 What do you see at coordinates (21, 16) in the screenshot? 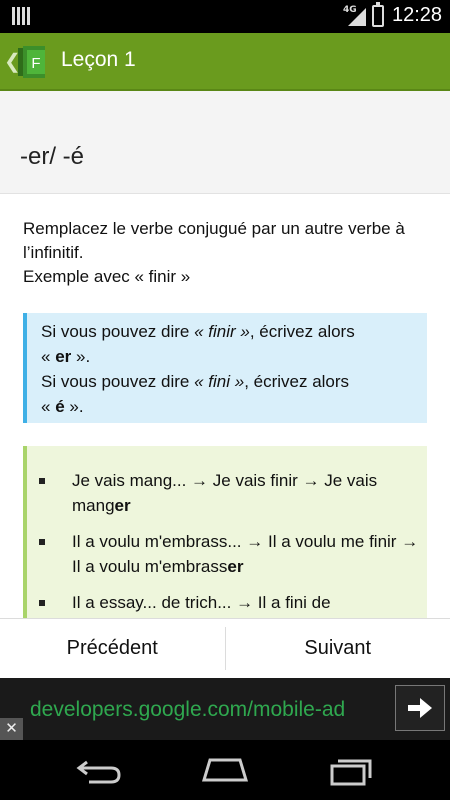
I see `notification-icon` at bounding box center [21, 16].